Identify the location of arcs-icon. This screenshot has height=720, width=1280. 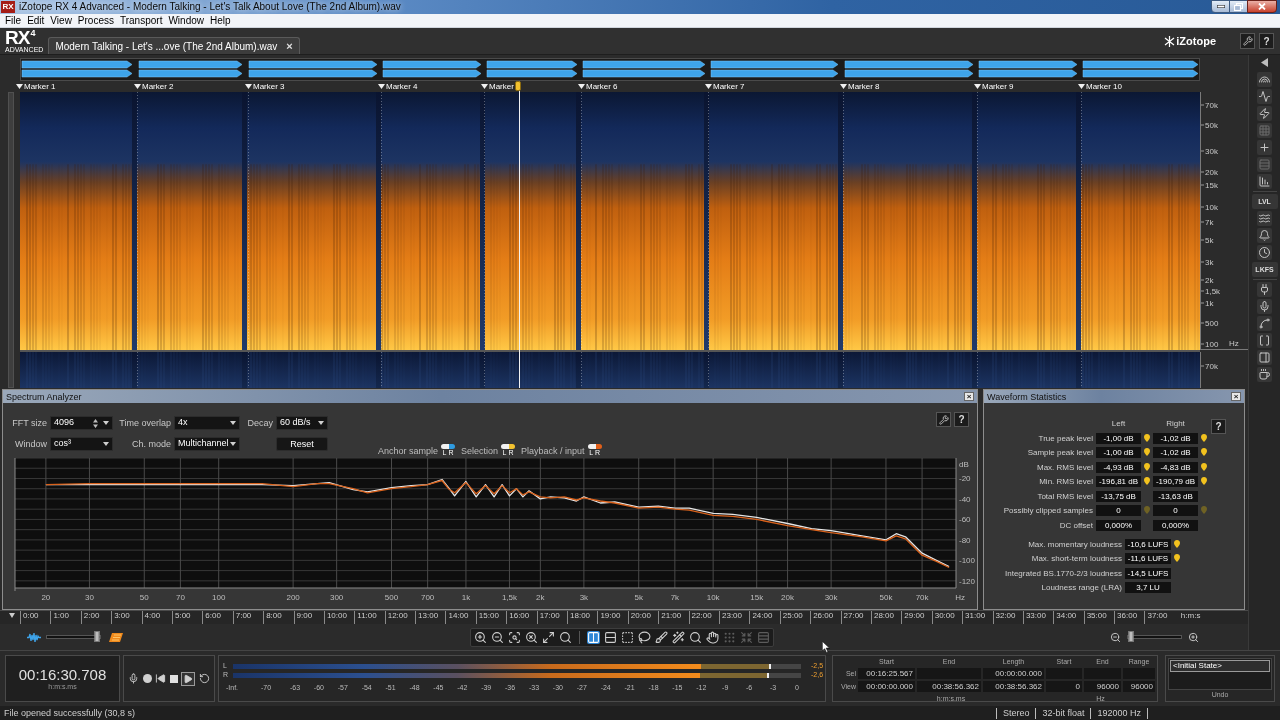
(1264, 79).